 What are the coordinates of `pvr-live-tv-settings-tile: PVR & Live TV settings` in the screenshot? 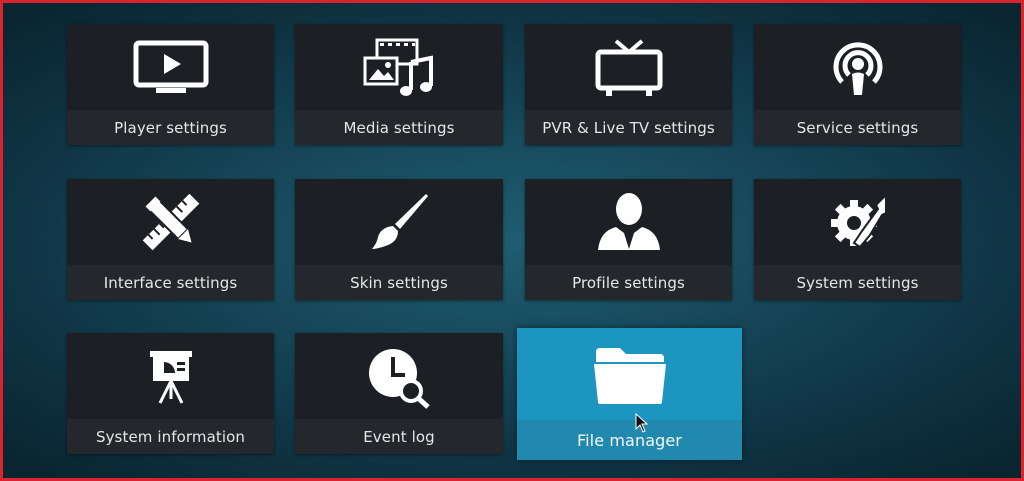 It's located at (628, 84).